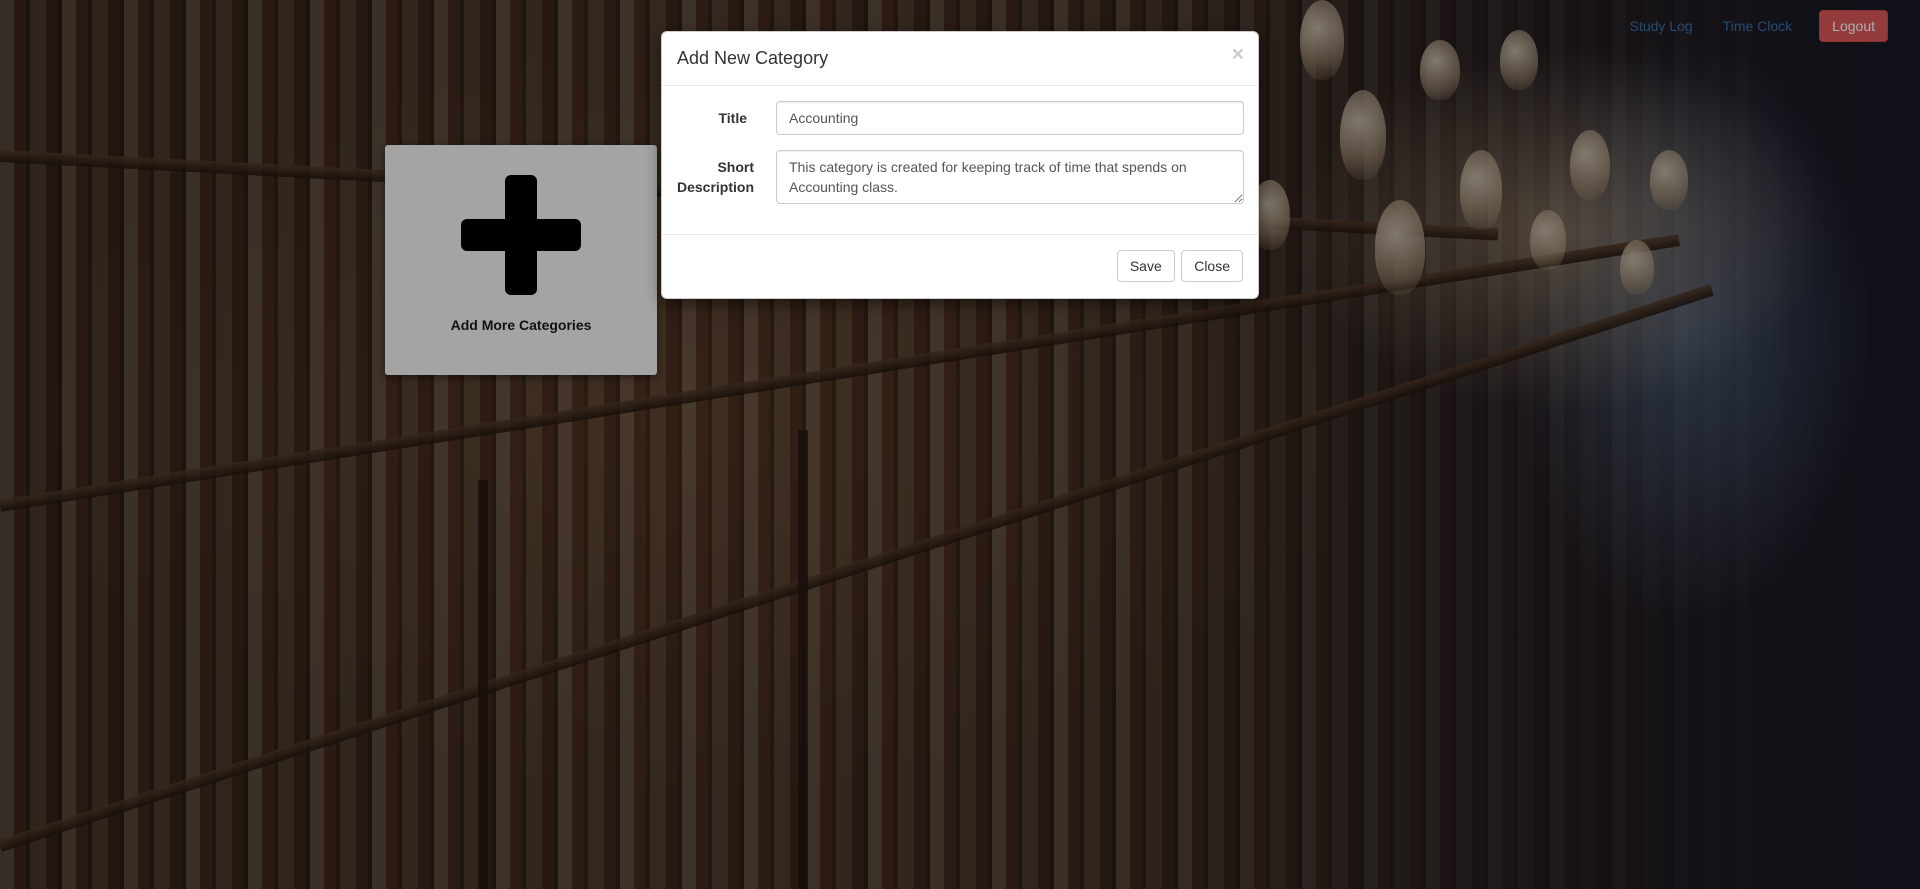 This screenshot has height=889, width=1920. Describe the element at coordinates (1238, 54) in the screenshot. I see `close-icon: ×` at that location.